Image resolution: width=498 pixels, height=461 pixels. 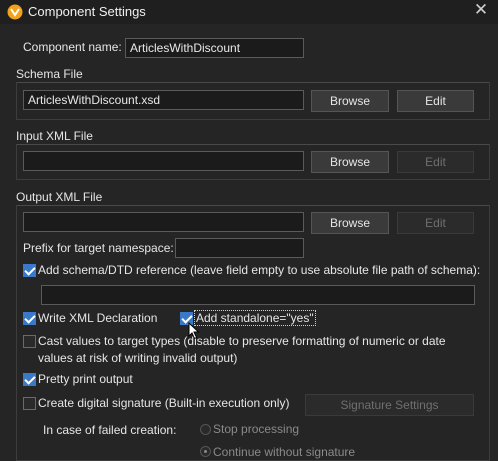 What do you see at coordinates (205, 451) in the screenshot?
I see `continue-without-signature-radio` at bounding box center [205, 451].